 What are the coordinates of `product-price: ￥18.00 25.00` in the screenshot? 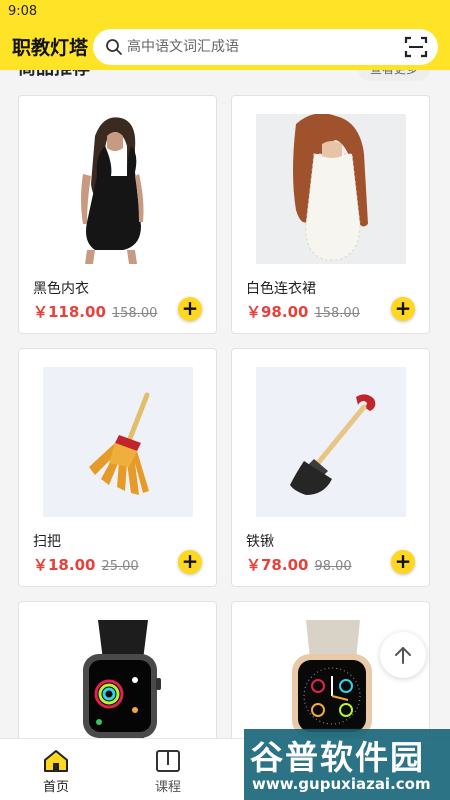 It's located at (86, 564).